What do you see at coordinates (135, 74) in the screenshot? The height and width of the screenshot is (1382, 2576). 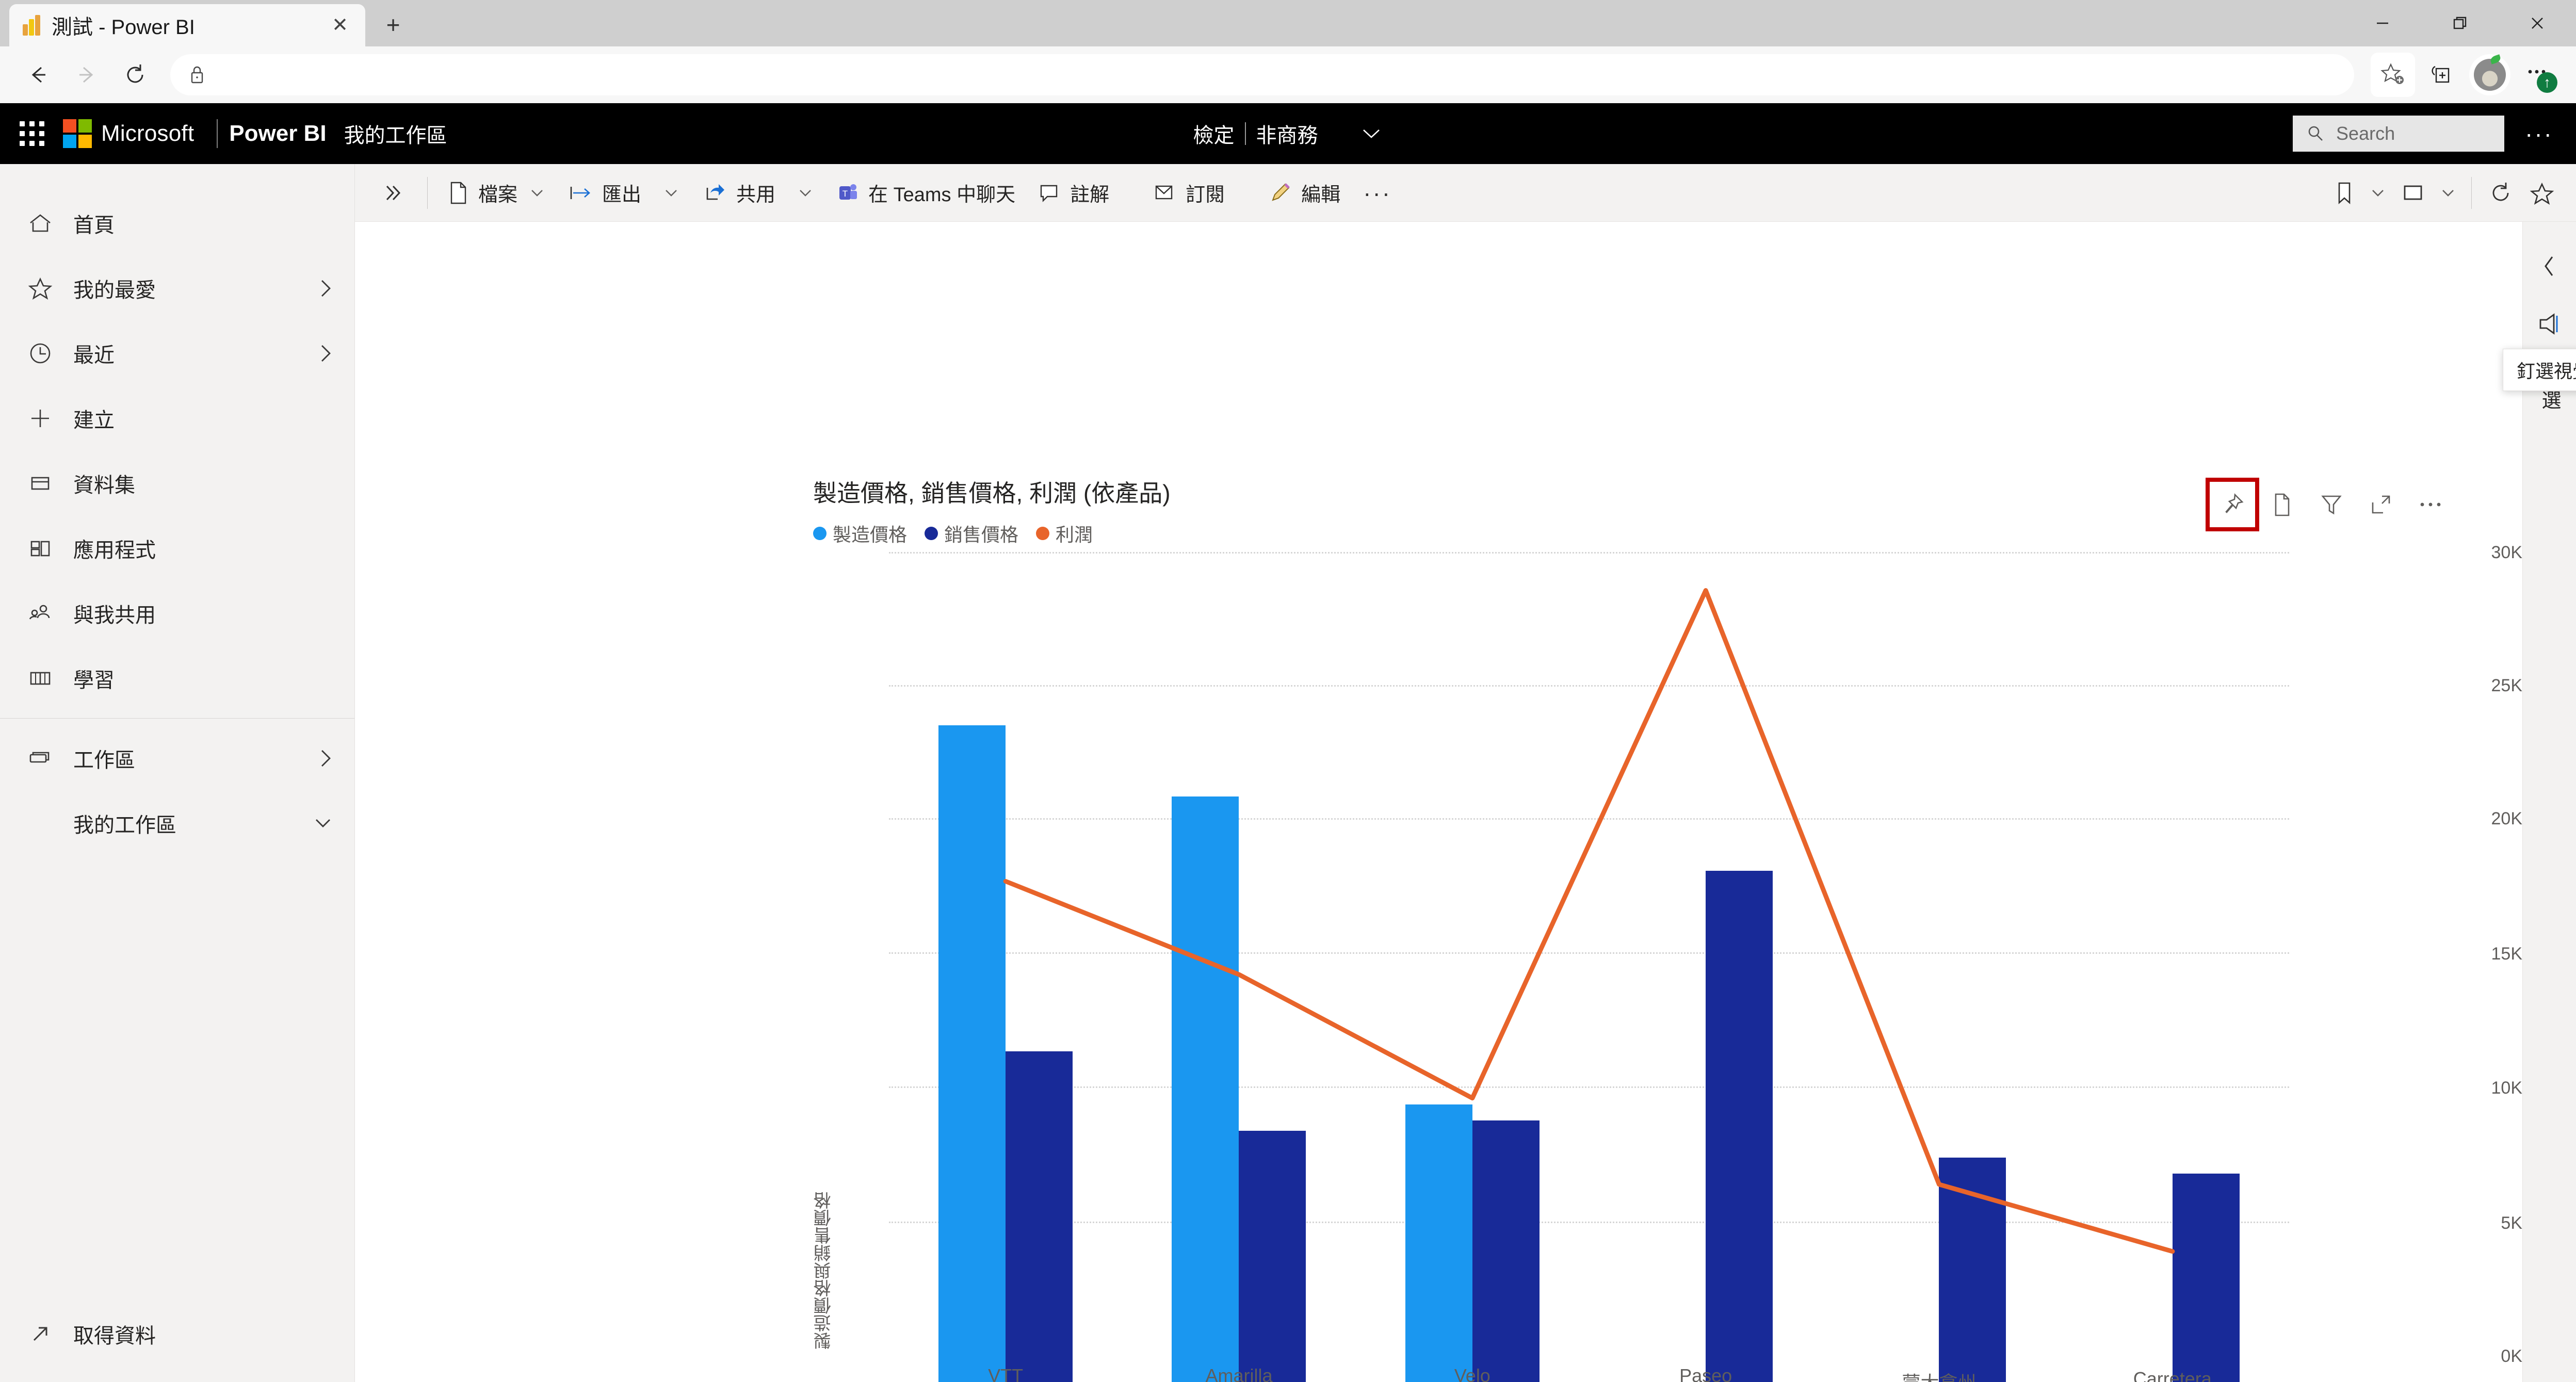 I see `reload-icon` at bounding box center [135, 74].